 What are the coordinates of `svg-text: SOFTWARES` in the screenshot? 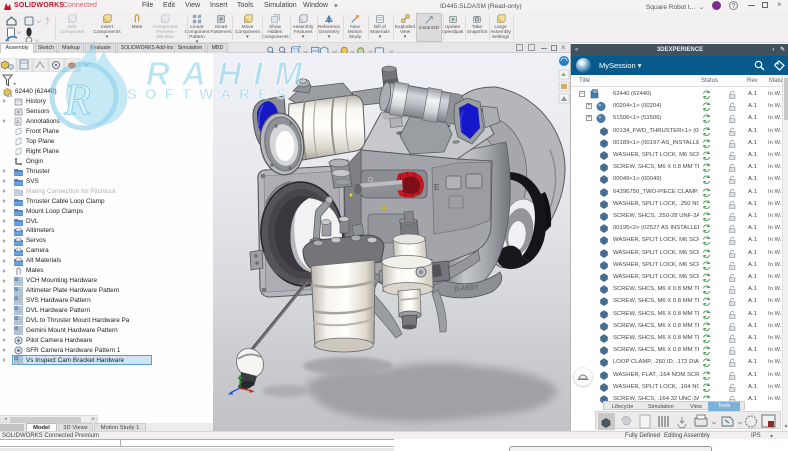 It's located at (210, 94).